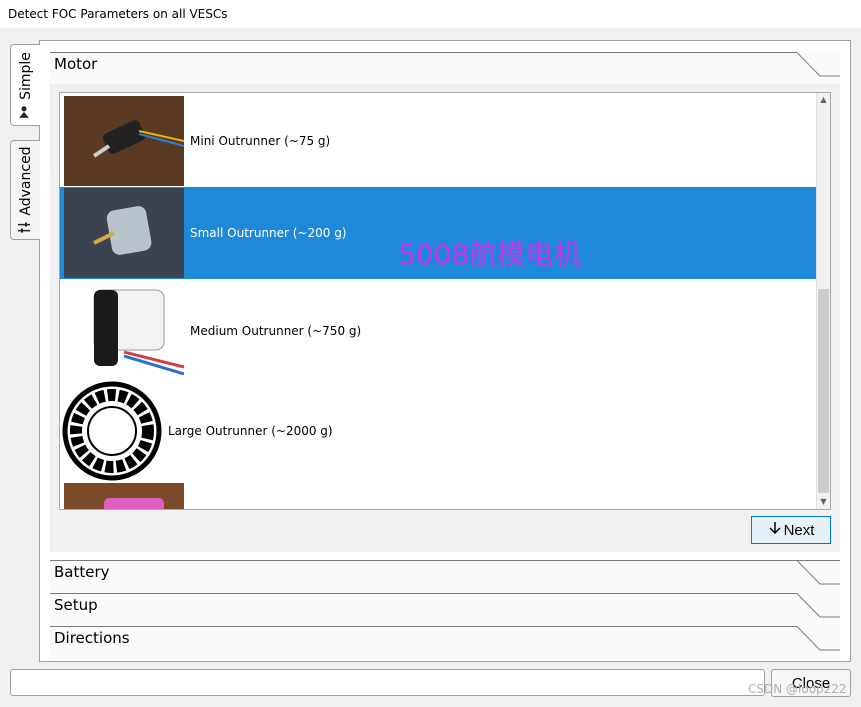 This screenshot has width=861, height=707. I want to click on list-item-small-outrunner: Small Outrunner (~200 g) 5008航模电机, so click(438, 233).